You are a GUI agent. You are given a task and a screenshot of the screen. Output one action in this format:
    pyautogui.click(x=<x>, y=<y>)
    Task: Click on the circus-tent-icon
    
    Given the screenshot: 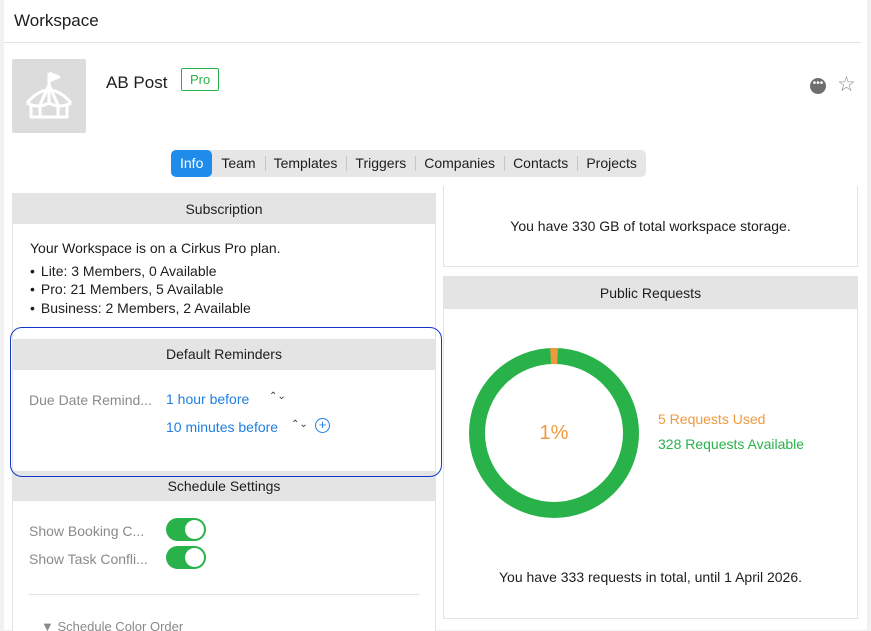 What is the action you would take?
    pyautogui.click(x=49, y=95)
    